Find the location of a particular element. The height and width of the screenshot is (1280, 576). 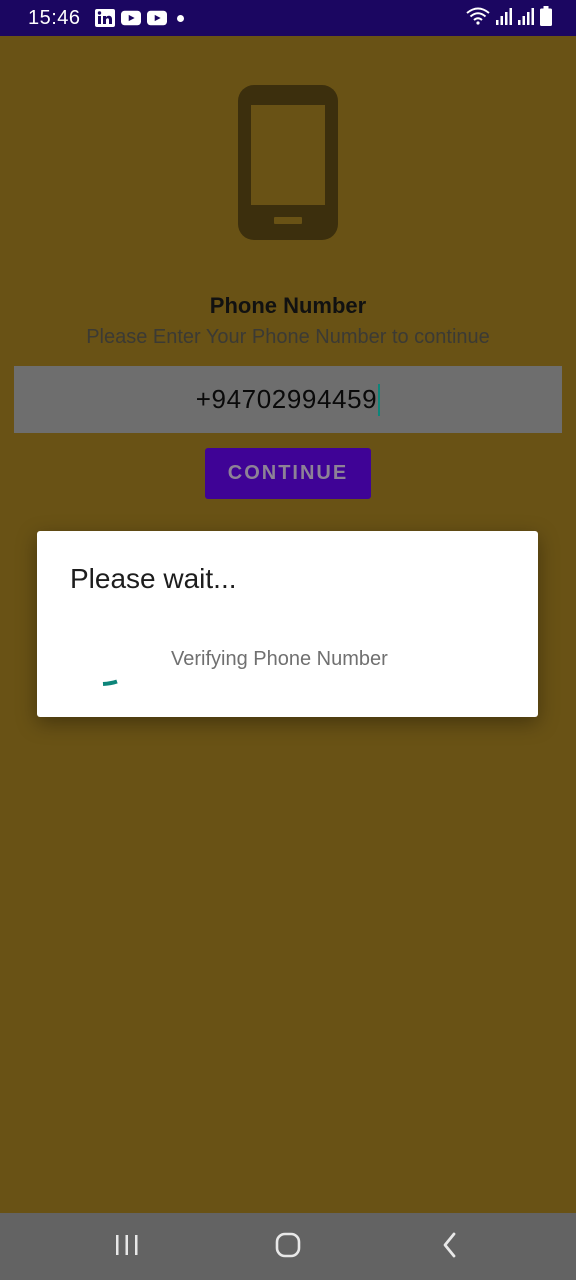

status-right-icons is located at coordinates (509, 18).